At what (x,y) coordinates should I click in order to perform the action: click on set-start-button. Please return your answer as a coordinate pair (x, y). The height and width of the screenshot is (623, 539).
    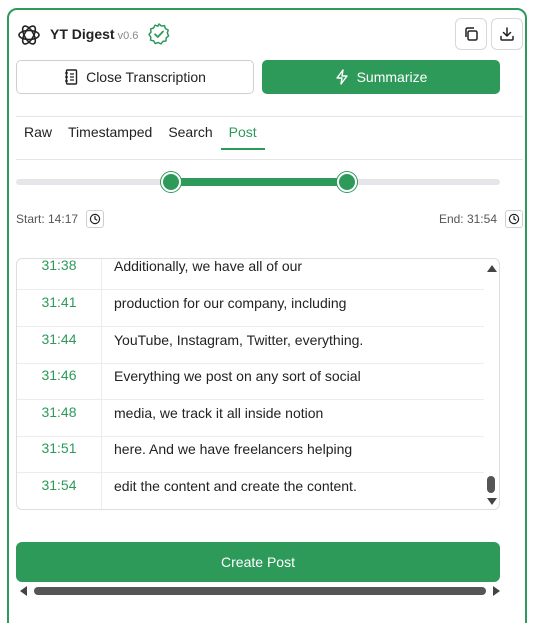
    Looking at the image, I should click on (95, 219).